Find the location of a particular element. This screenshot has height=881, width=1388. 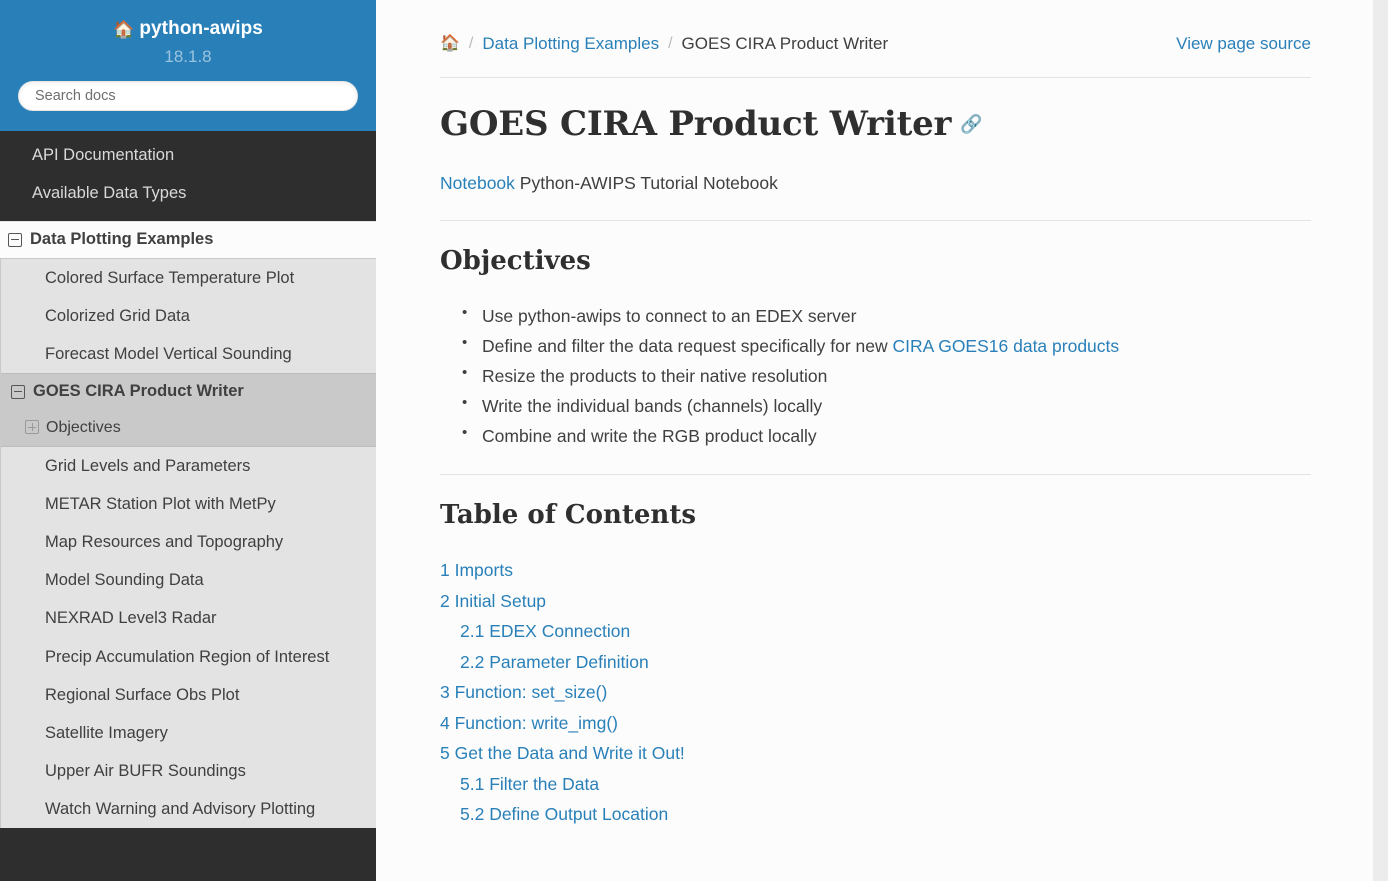

sidebar-item-label: GOES CIRA Product Writer is located at coordinates (138, 390).